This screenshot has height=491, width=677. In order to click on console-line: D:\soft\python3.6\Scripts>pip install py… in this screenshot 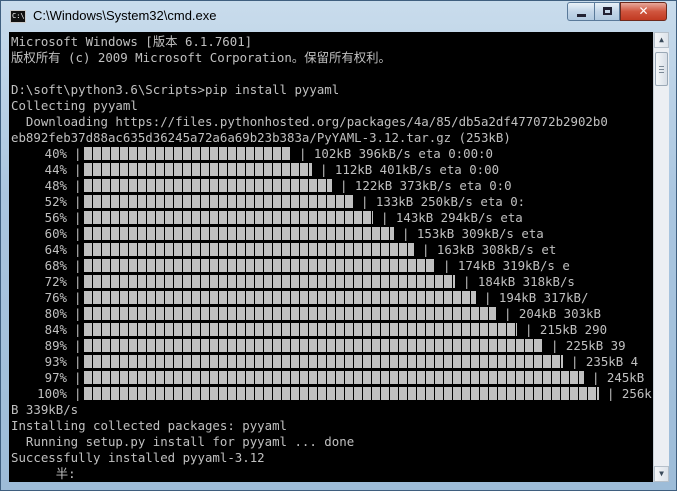, I will do `click(175, 89)`.